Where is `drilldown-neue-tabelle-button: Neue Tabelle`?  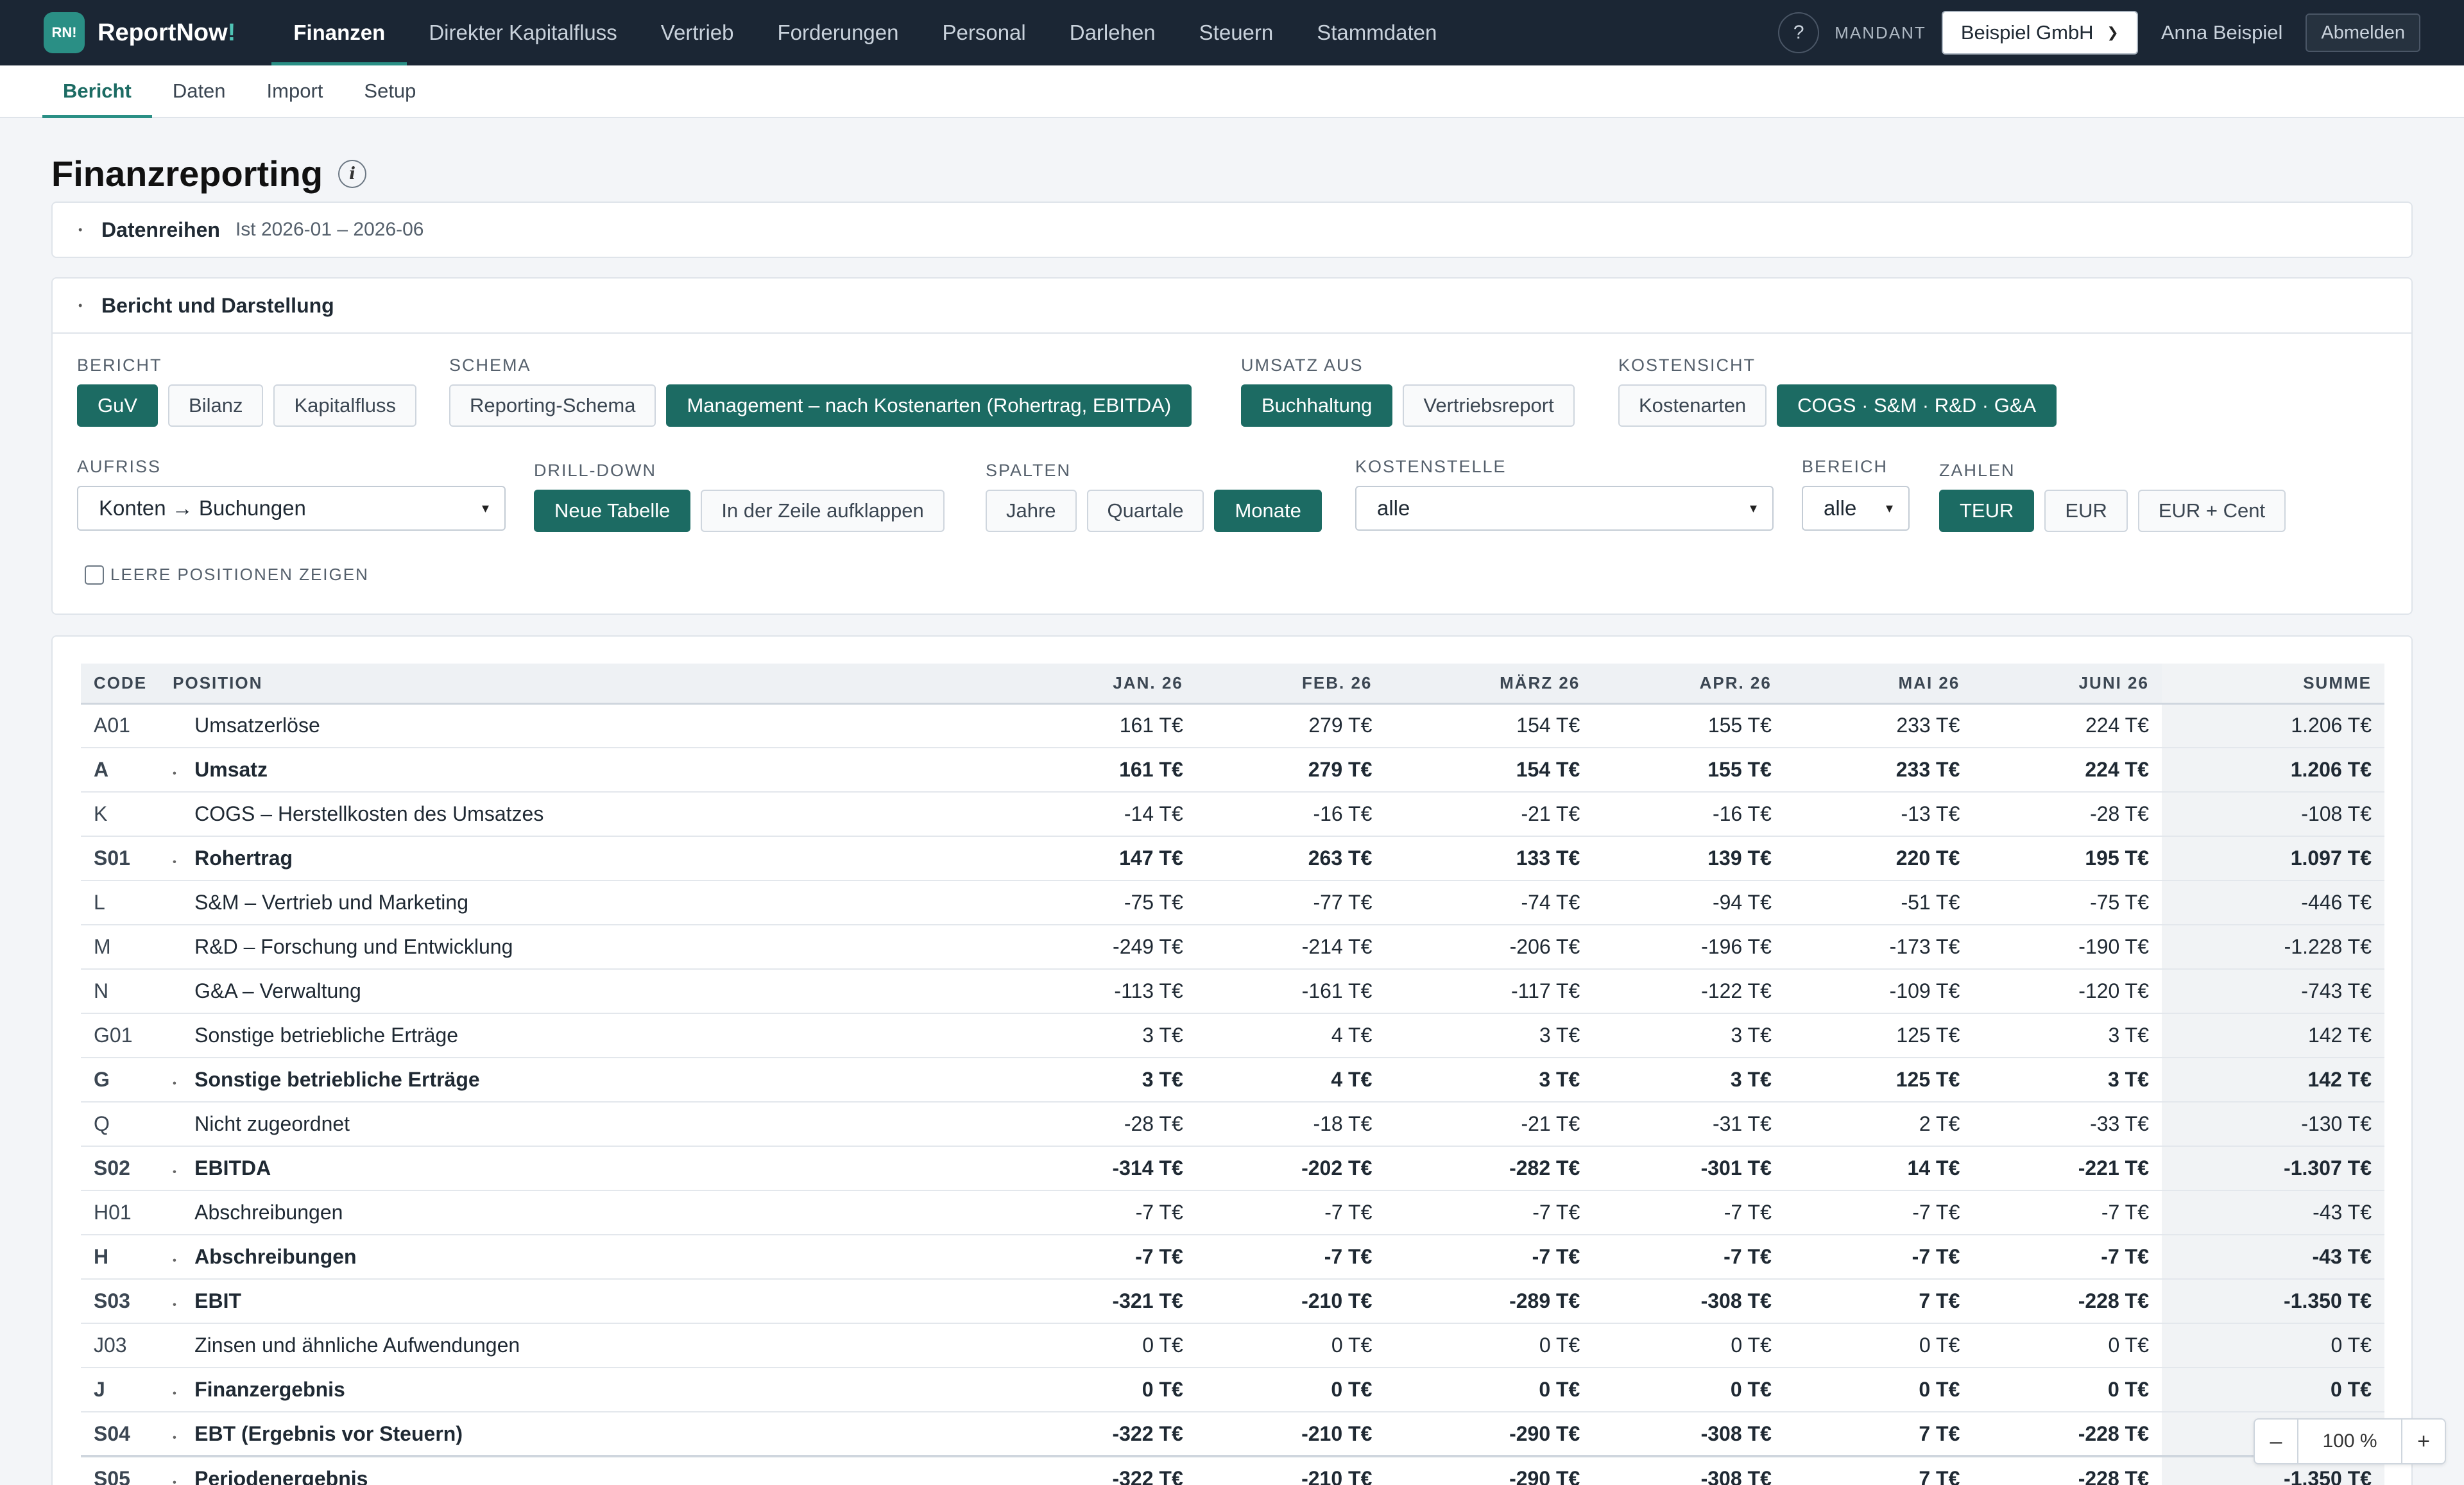 drilldown-neue-tabelle-button: Neue Tabelle is located at coordinates (613, 511).